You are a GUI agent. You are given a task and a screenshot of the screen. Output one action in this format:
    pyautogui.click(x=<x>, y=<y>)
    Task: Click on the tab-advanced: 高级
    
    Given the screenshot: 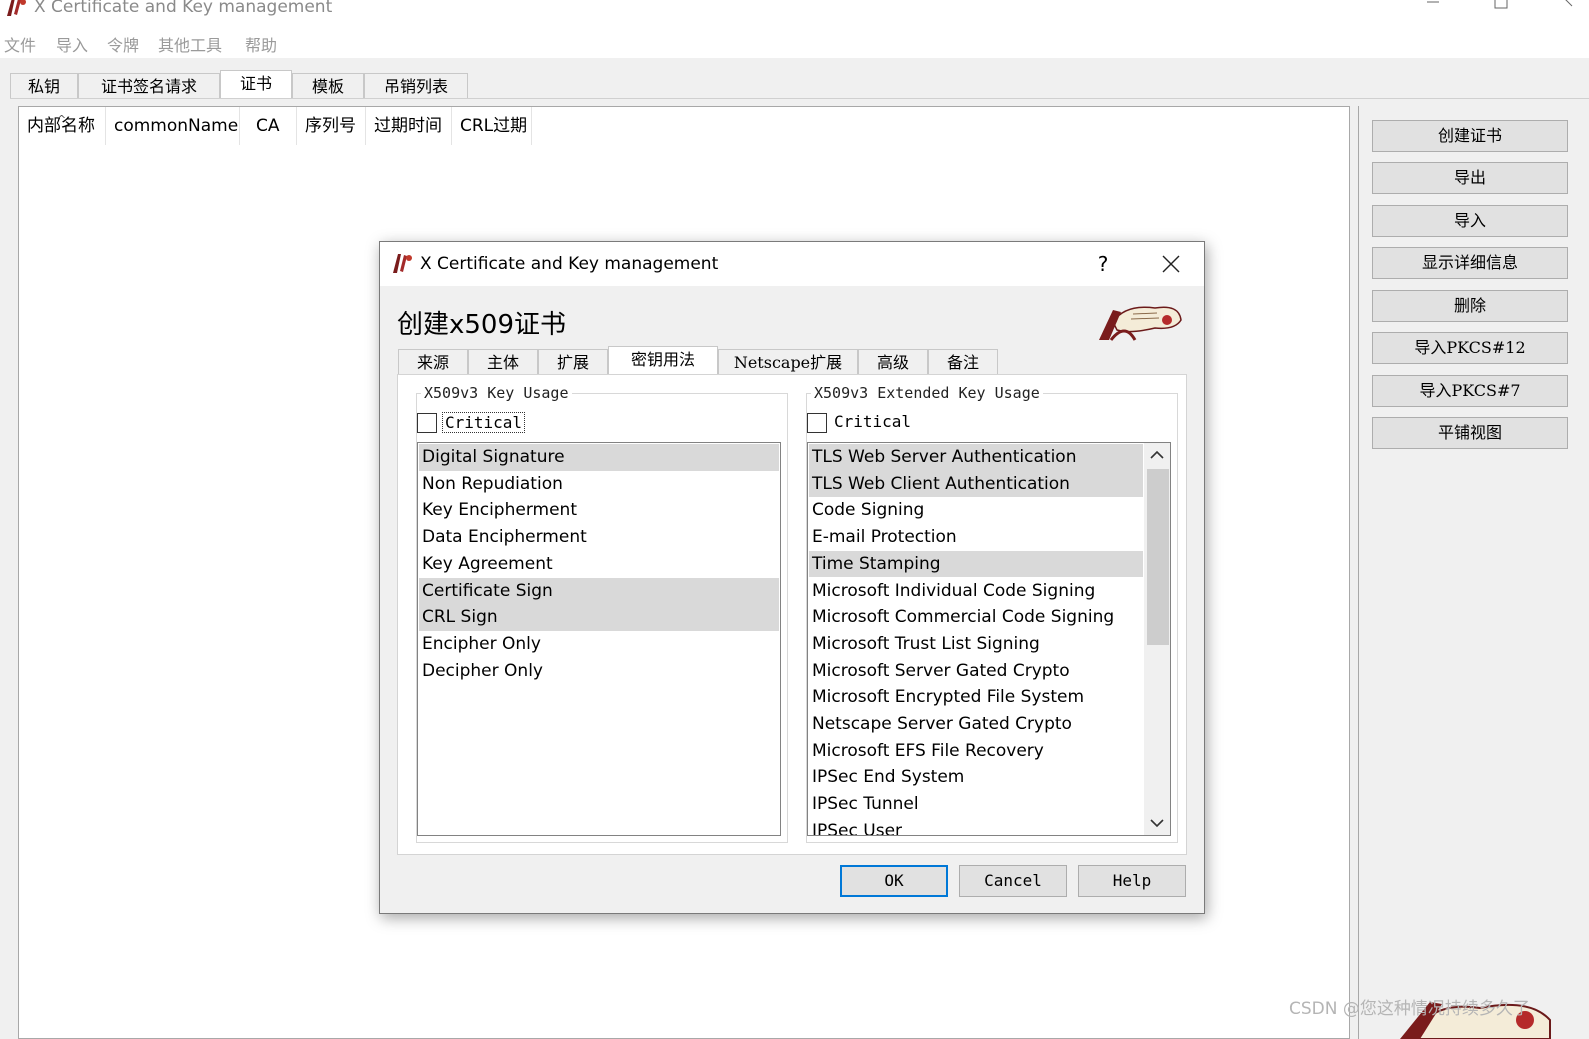 What is the action you would take?
    pyautogui.click(x=893, y=362)
    